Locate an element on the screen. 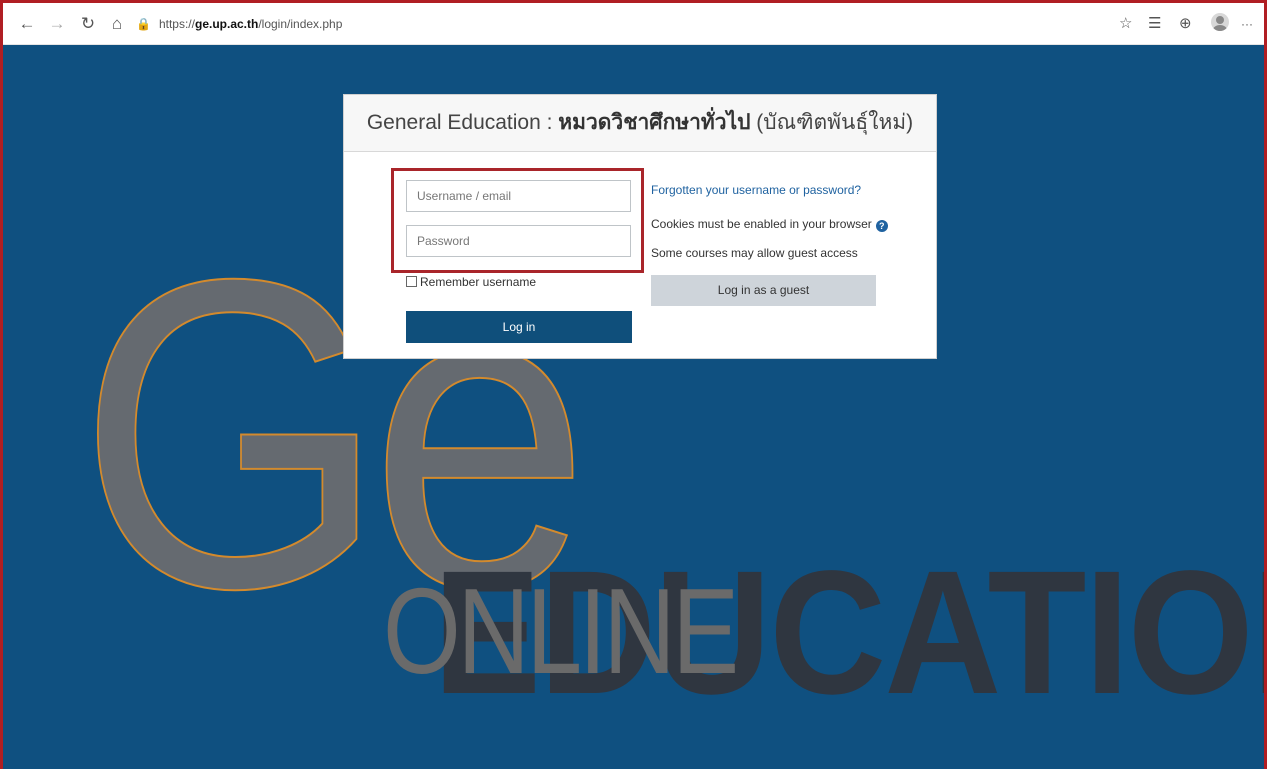 This screenshot has width=1267, height=769. url-prefix: https:// is located at coordinates (176, 24).